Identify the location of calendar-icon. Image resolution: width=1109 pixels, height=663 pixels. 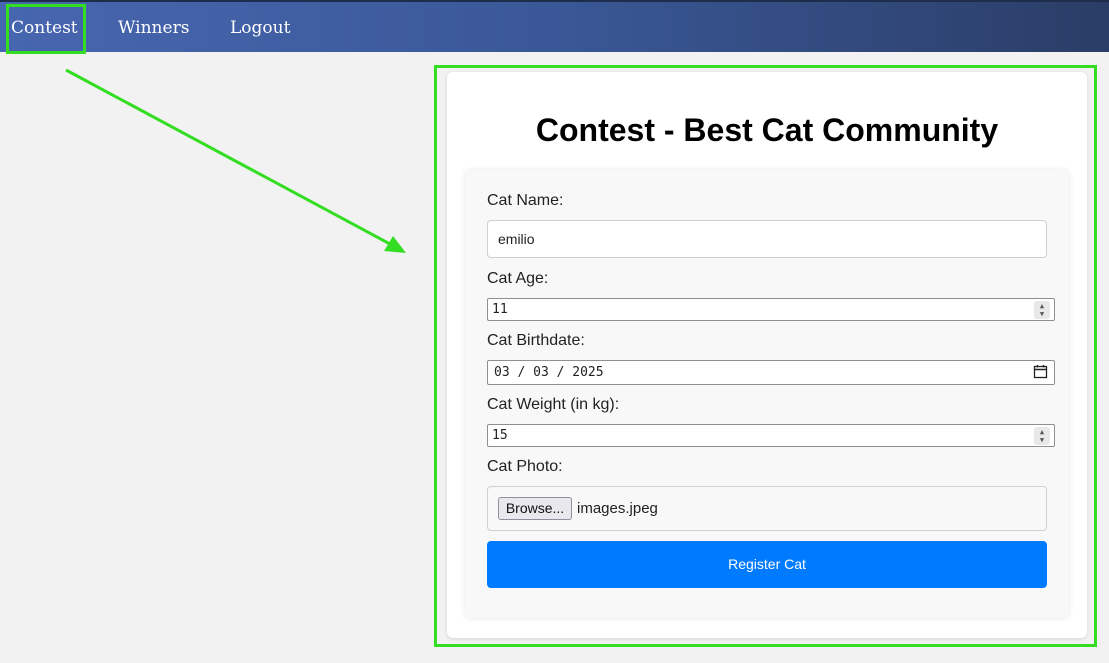
(1040, 371).